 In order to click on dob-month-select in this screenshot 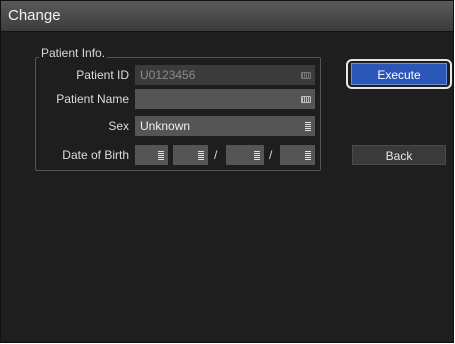, I will do `click(245, 155)`.